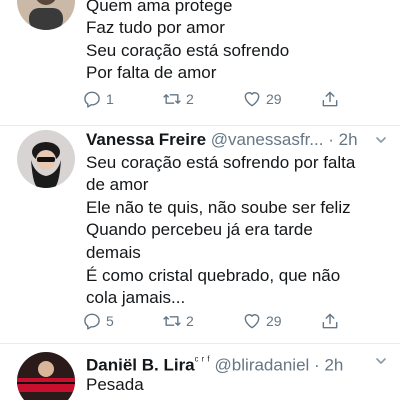 Image resolution: width=400 pixels, height=400 pixels. What do you see at coordinates (151, 72) in the screenshot?
I see `tweet-text-line: Por falta de amor` at bounding box center [151, 72].